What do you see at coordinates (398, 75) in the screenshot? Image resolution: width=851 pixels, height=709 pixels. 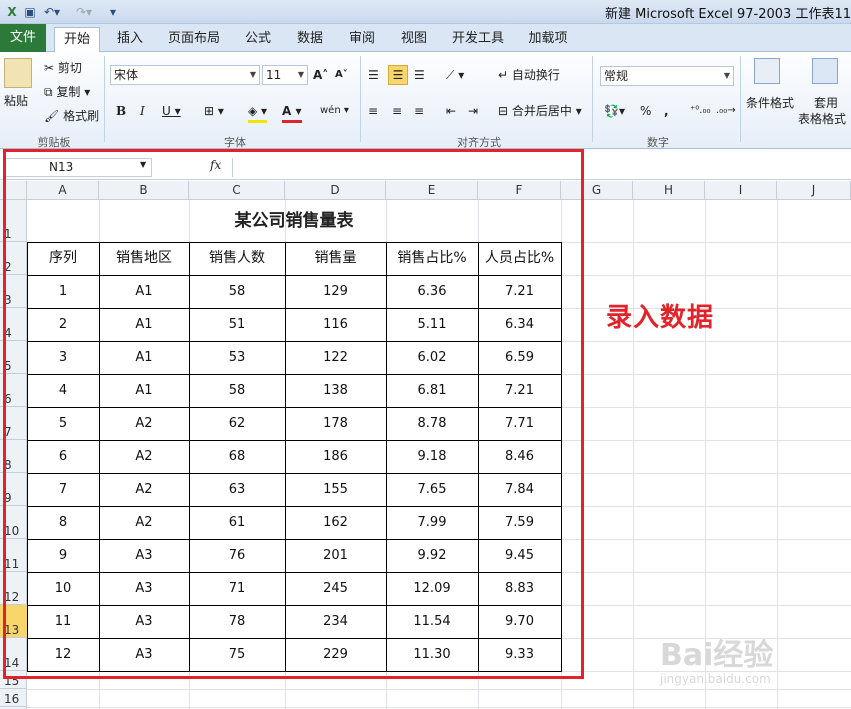 I see `align-middle-button: ☰` at bounding box center [398, 75].